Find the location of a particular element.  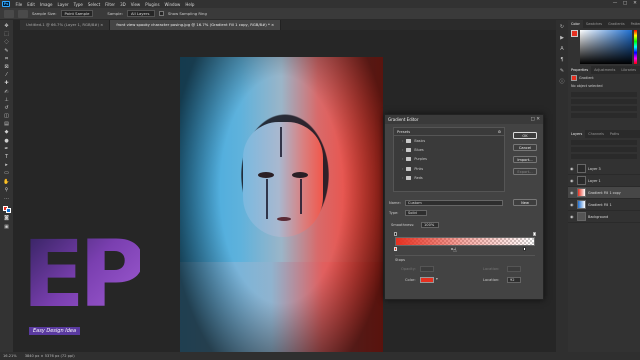

minimize-button: — is located at coordinates (615, 4).